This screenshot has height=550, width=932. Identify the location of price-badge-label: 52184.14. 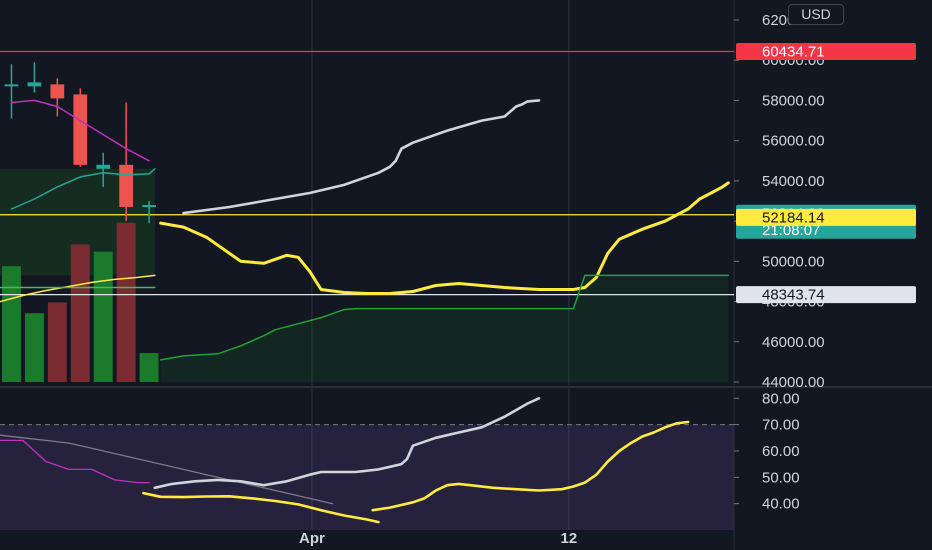
(793, 217).